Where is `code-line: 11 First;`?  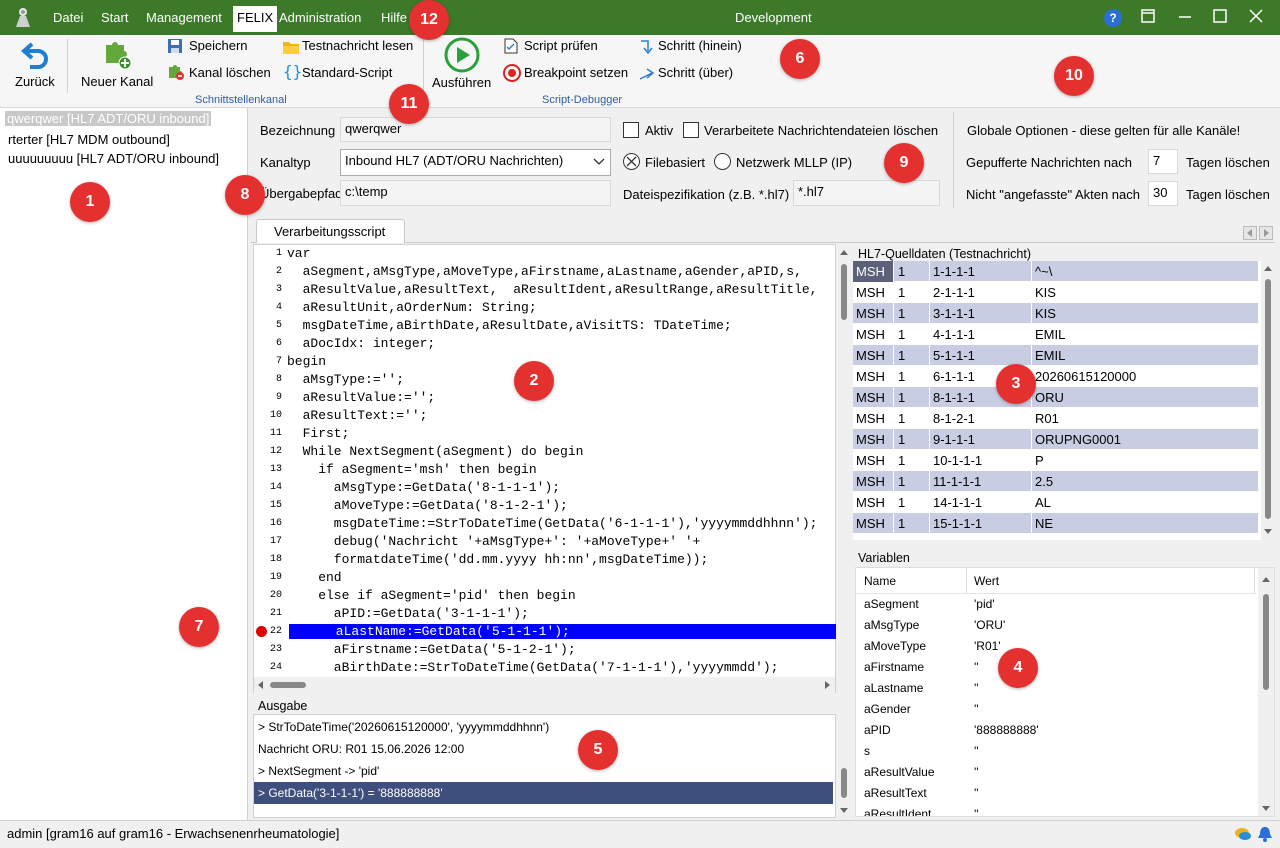
code-line: 11 First; is located at coordinates (545, 435).